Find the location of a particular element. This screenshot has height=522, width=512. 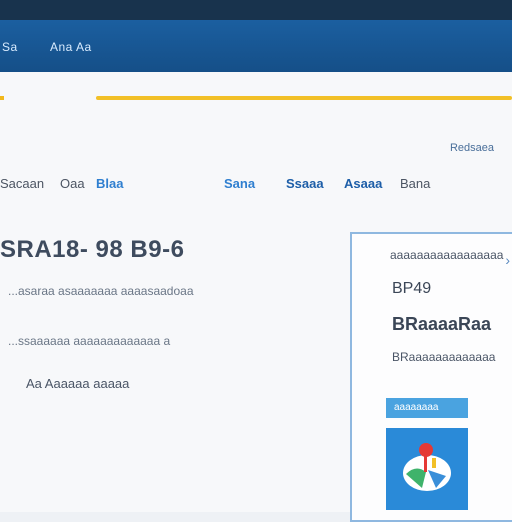

filter-2: Oaa is located at coordinates (72, 183).